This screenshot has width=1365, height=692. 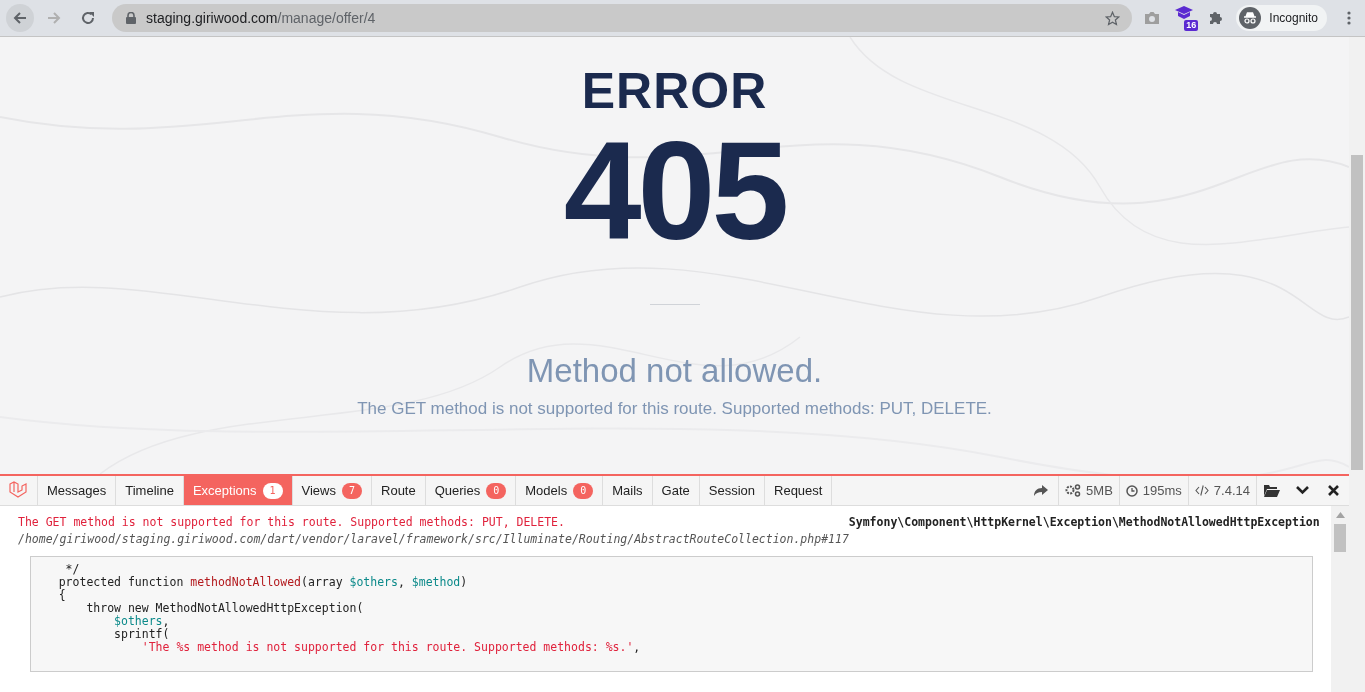 I want to click on debugbar-tab: Session, so click(x=731, y=490).